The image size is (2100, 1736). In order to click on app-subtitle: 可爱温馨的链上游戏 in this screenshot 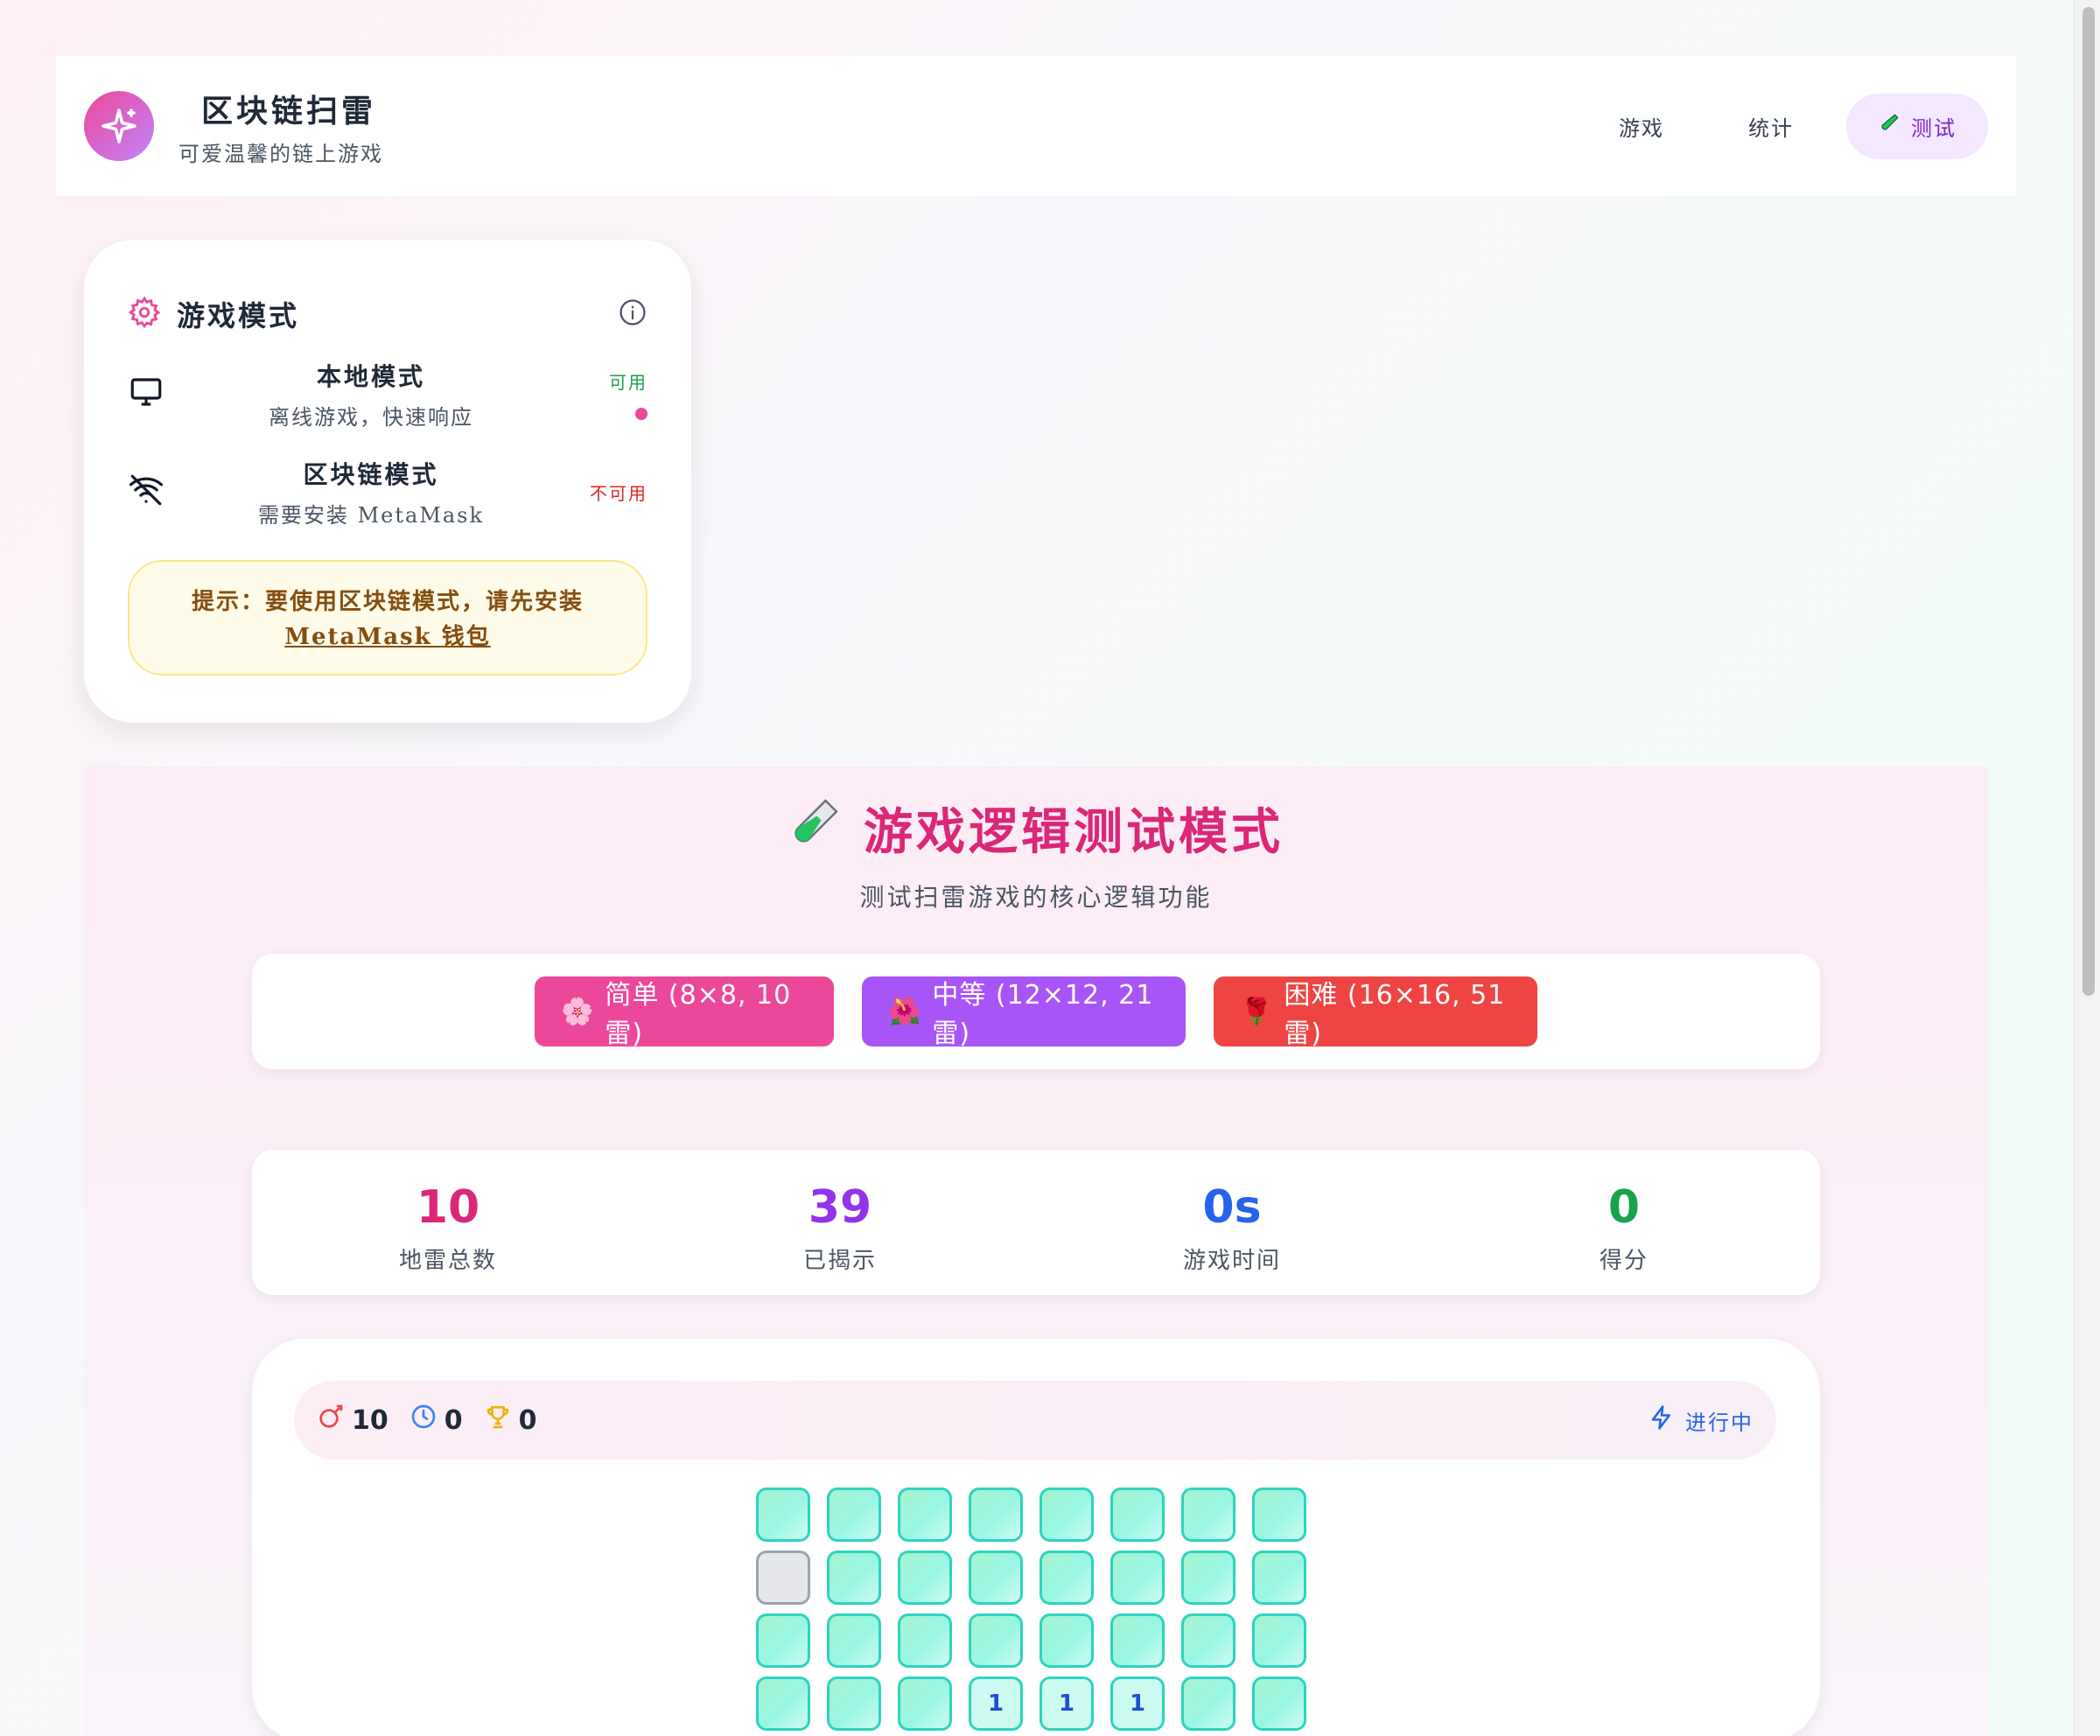, I will do `click(280, 153)`.